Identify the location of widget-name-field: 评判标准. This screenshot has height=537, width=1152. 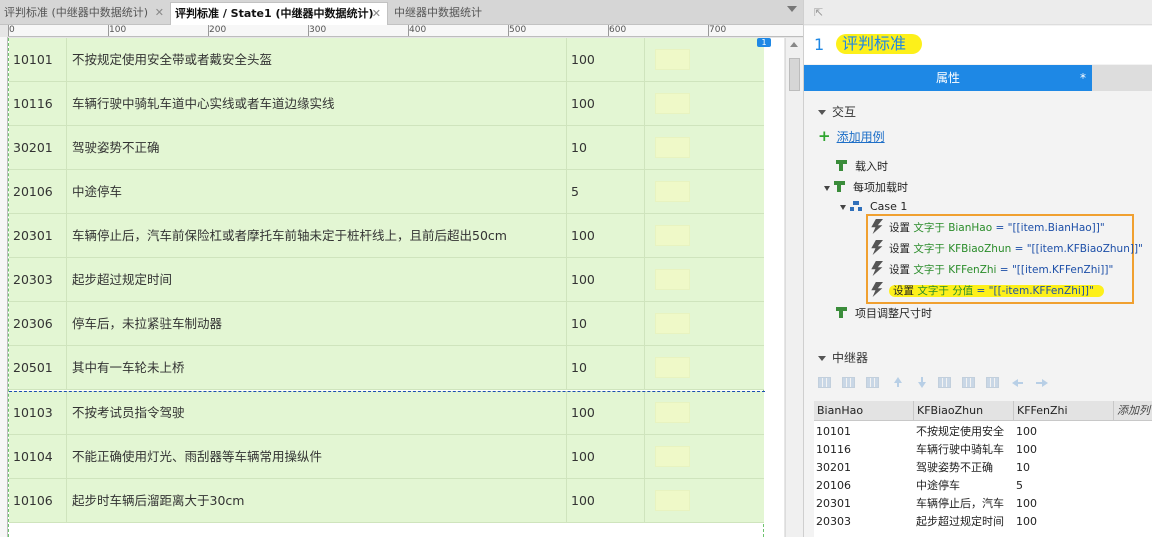
(879, 44).